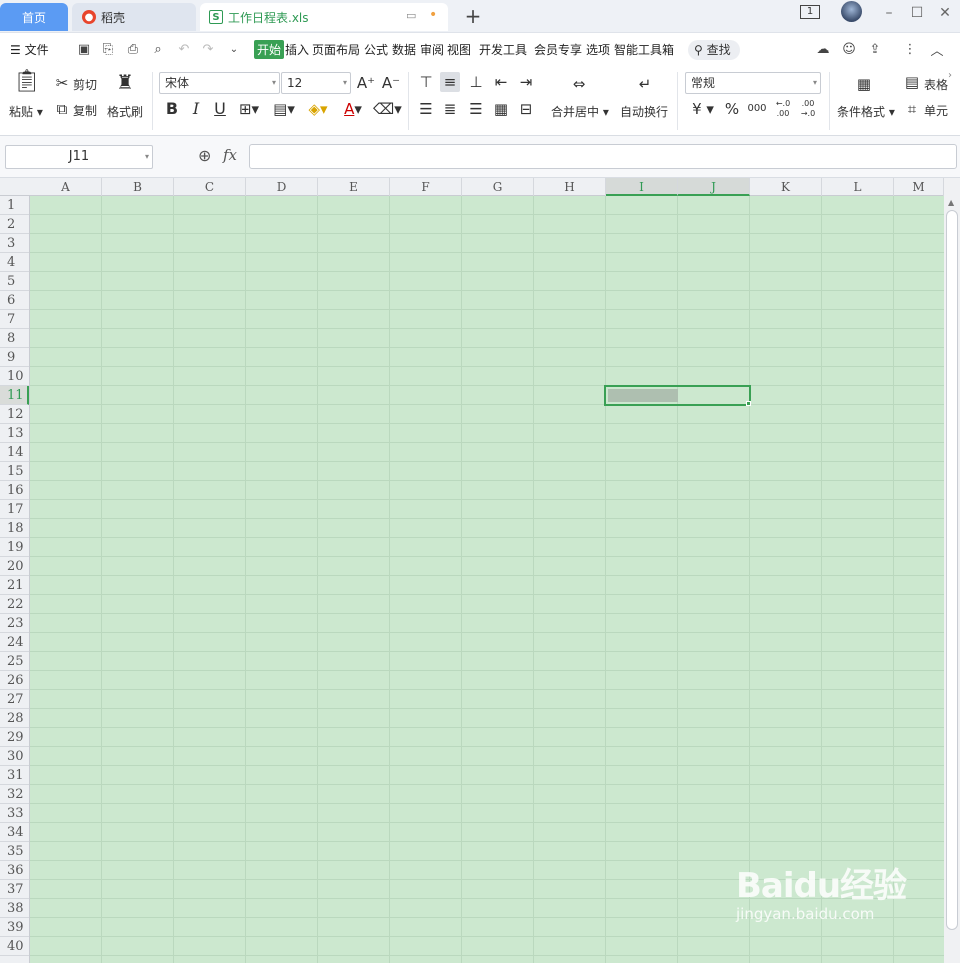  I want to click on align-middle-icon: ≡, so click(450, 82).